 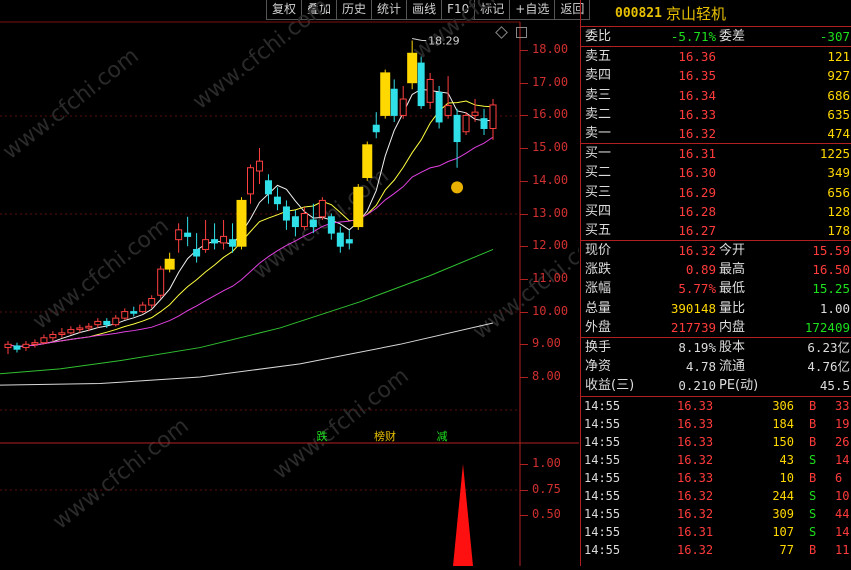 What do you see at coordinates (716, 192) in the screenshot?
I see `bids-row: 买三 16.29 656` at bounding box center [716, 192].